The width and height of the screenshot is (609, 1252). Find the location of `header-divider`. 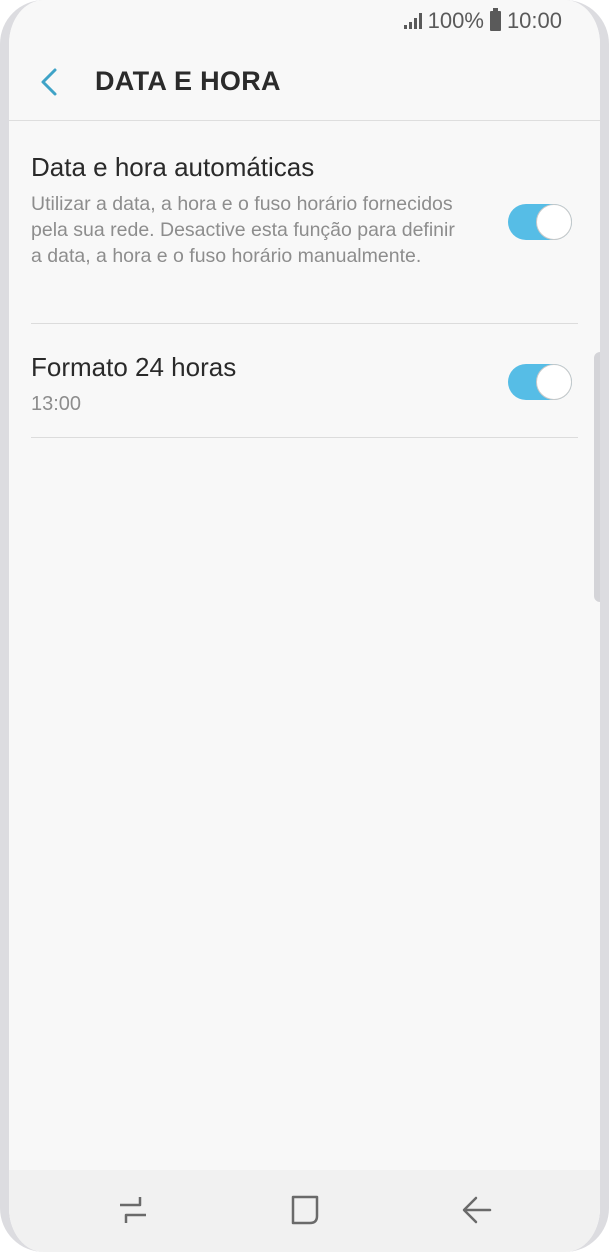

header-divider is located at coordinates (304, 120).